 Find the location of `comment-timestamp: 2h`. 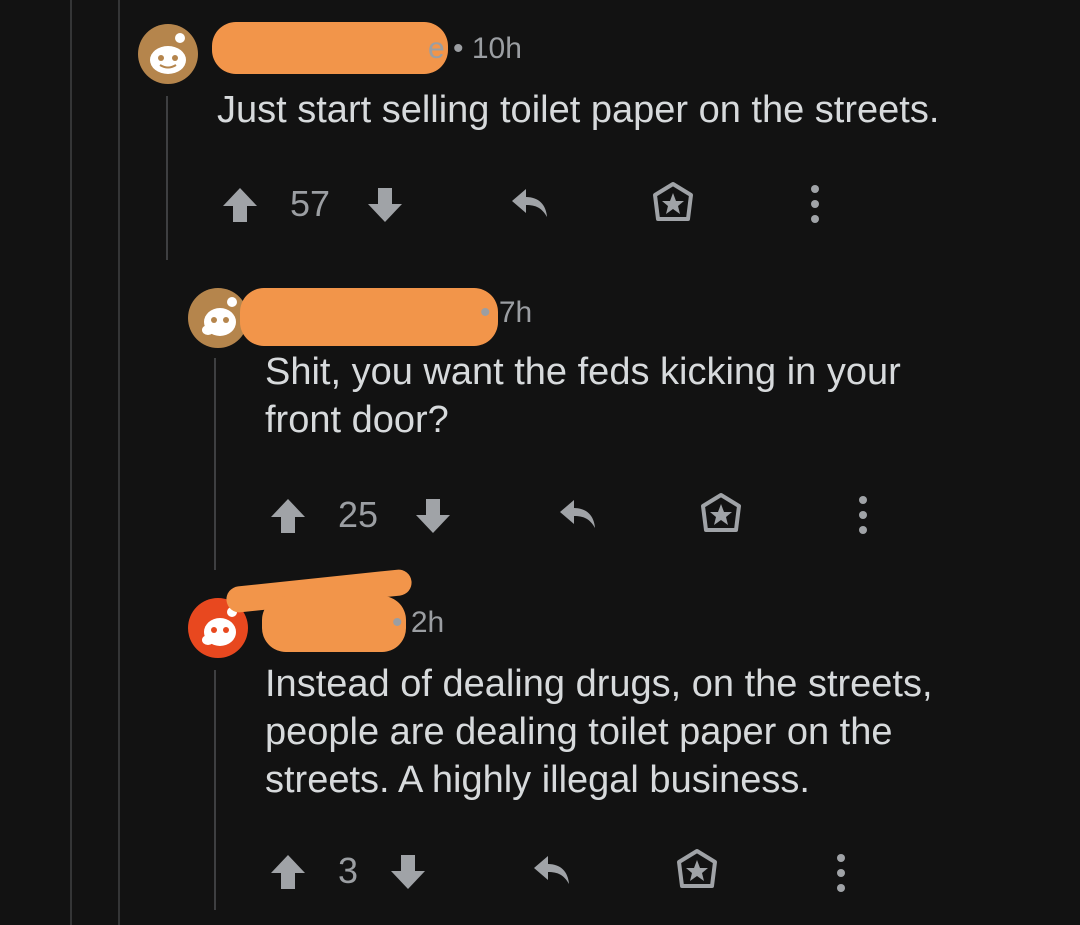

comment-timestamp: 2h is located at coordinates (427, 622).